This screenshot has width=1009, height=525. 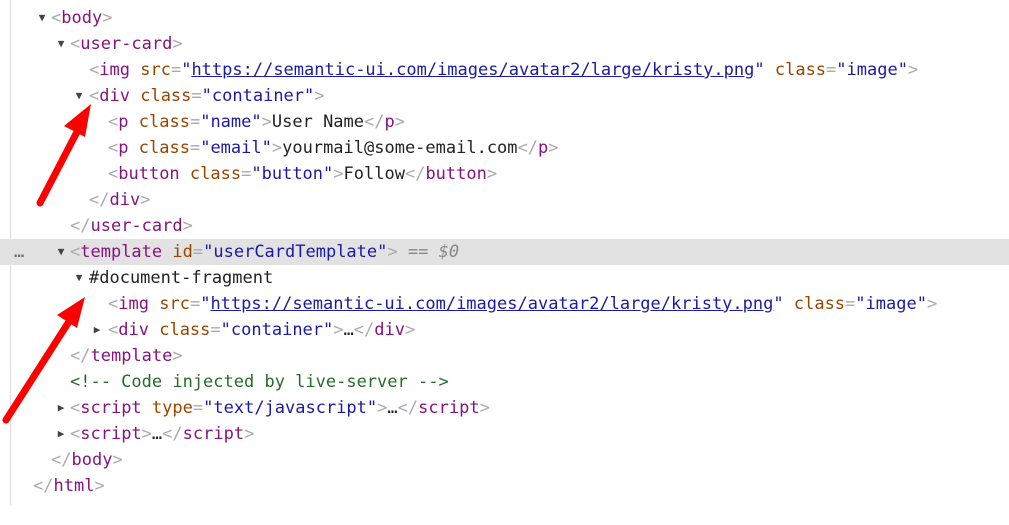 What do you see at coordinates (46, 264) in the screenshot?
I see `annotation-arrows` at bounding box center [46, 264].